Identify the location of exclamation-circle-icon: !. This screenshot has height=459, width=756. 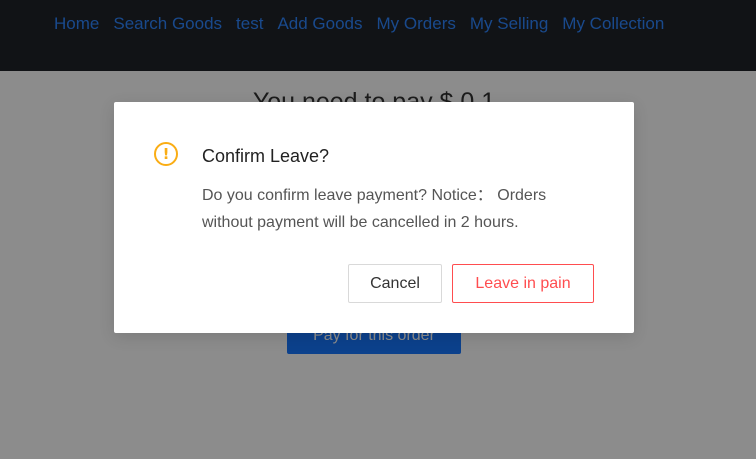
(166, 154).